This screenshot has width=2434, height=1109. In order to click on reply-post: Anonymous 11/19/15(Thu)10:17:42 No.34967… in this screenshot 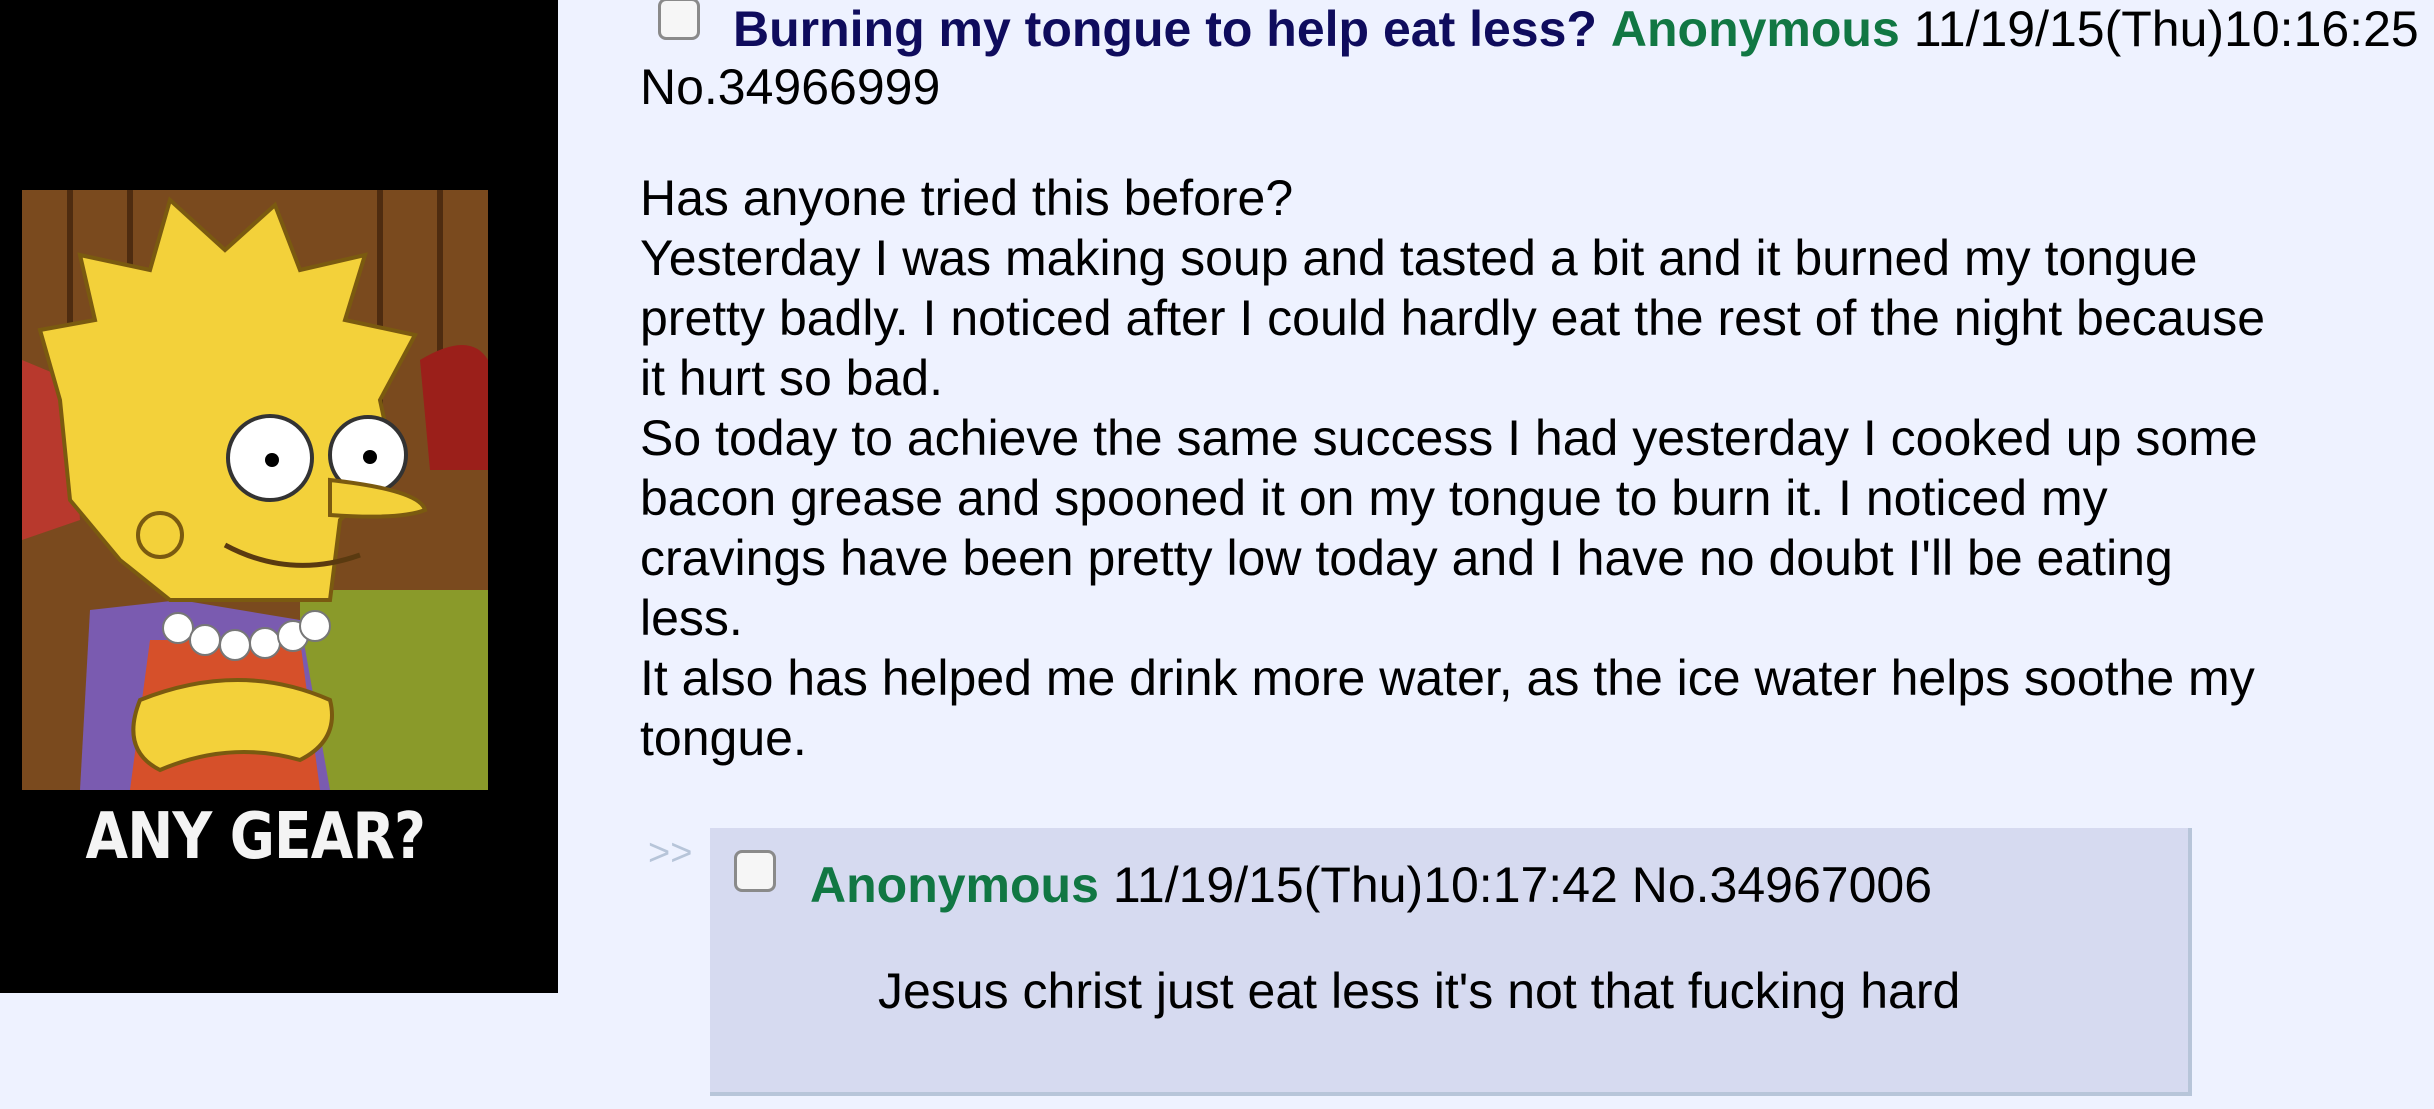, I will do `click(1451, 962)`.